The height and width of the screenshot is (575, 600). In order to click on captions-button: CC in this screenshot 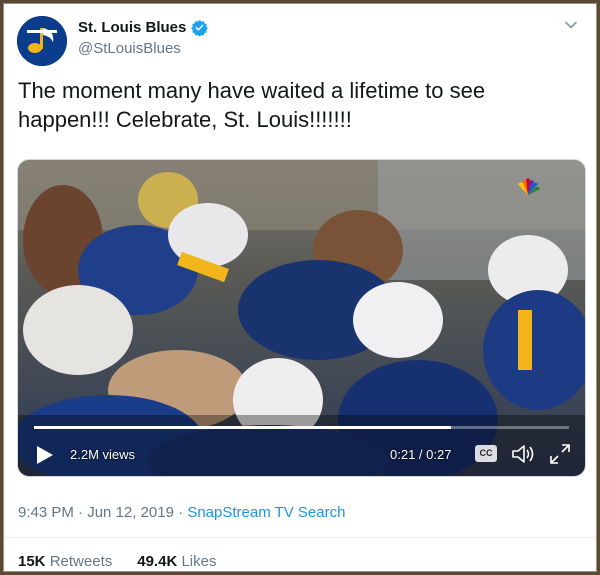, I will do `click(486, 453)`.